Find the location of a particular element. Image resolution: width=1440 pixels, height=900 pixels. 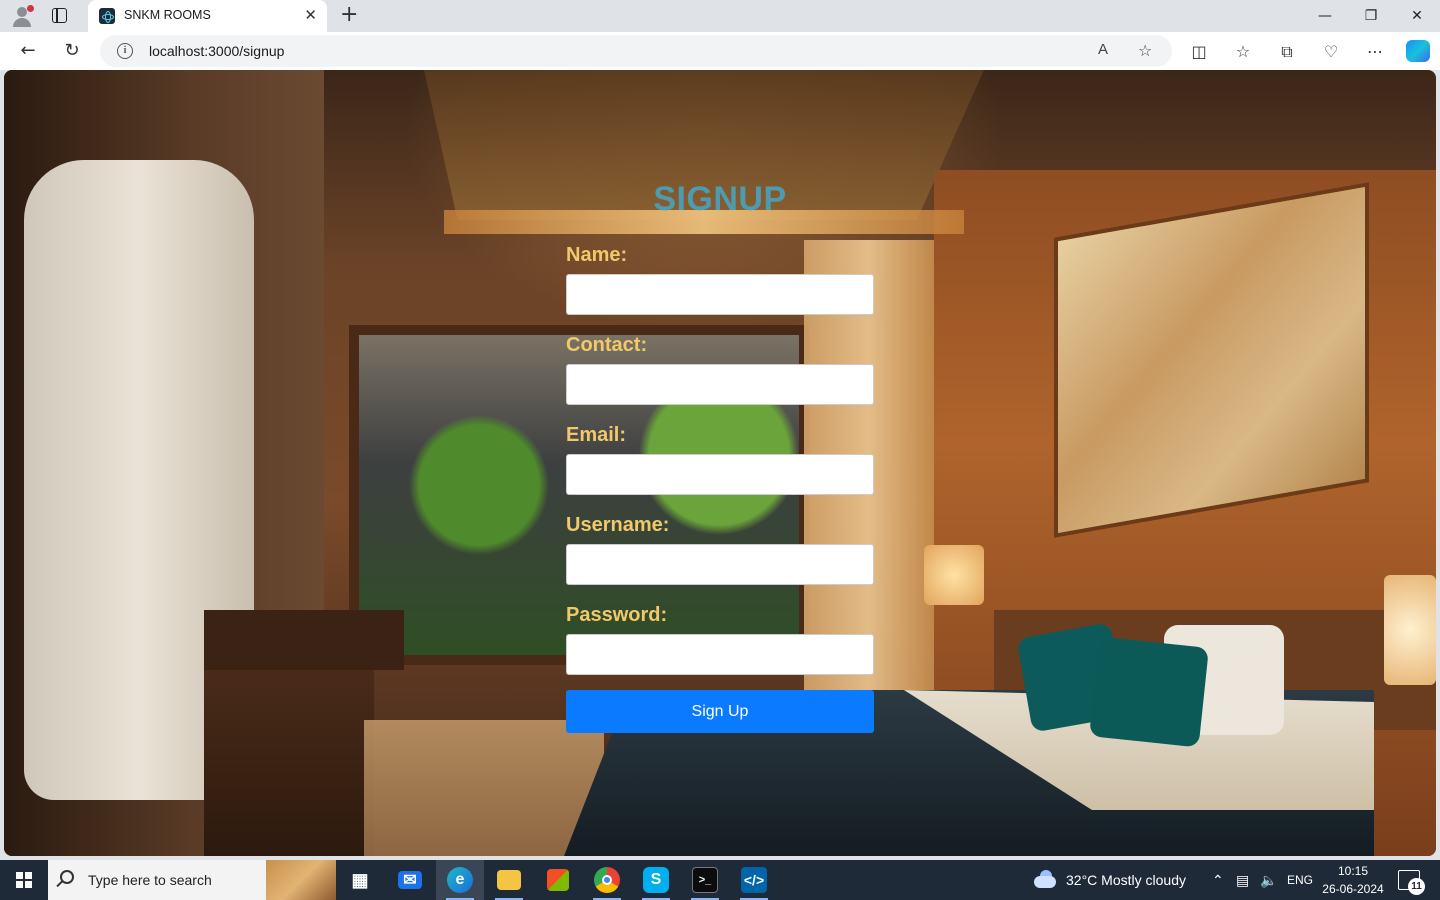

show-hidden-icons-icon: ⌃ is located at coordinates (1218, 880).